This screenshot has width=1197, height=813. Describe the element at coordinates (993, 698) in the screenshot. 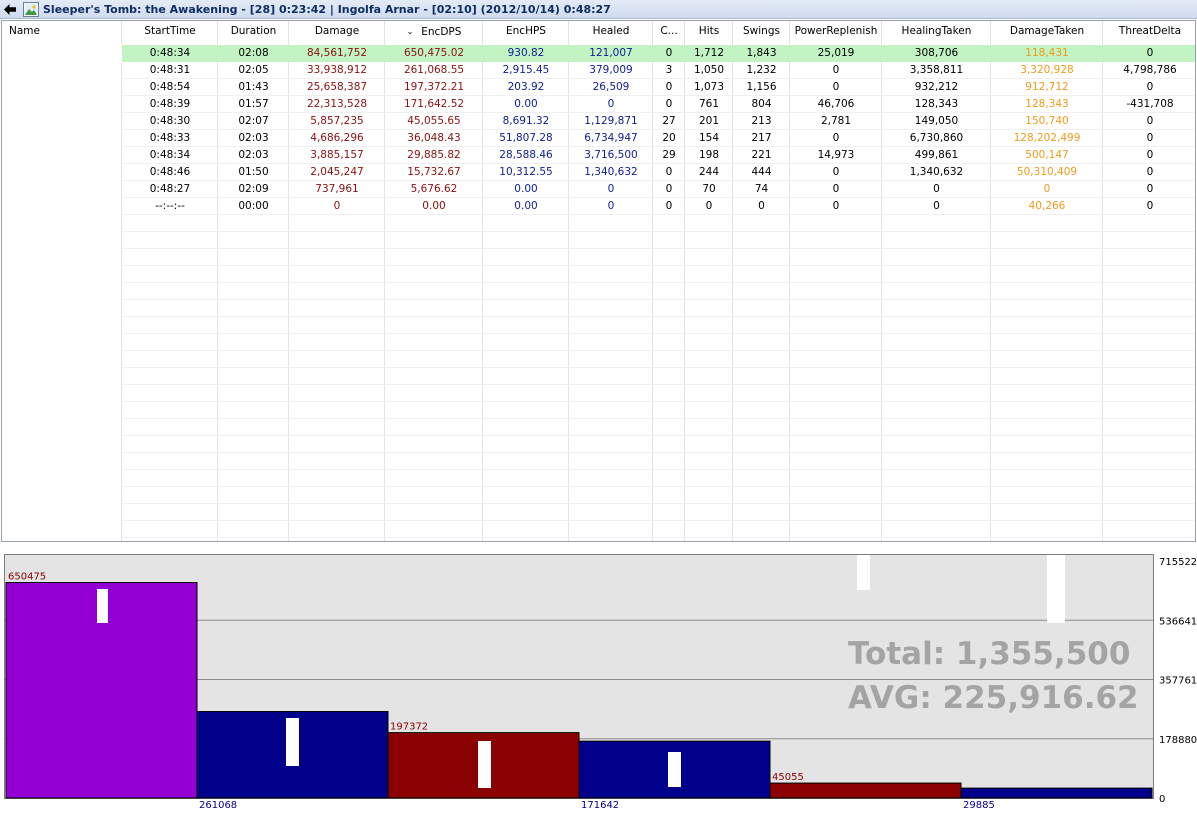

I see `avg-text: AVG: 225,916.62` at that location.